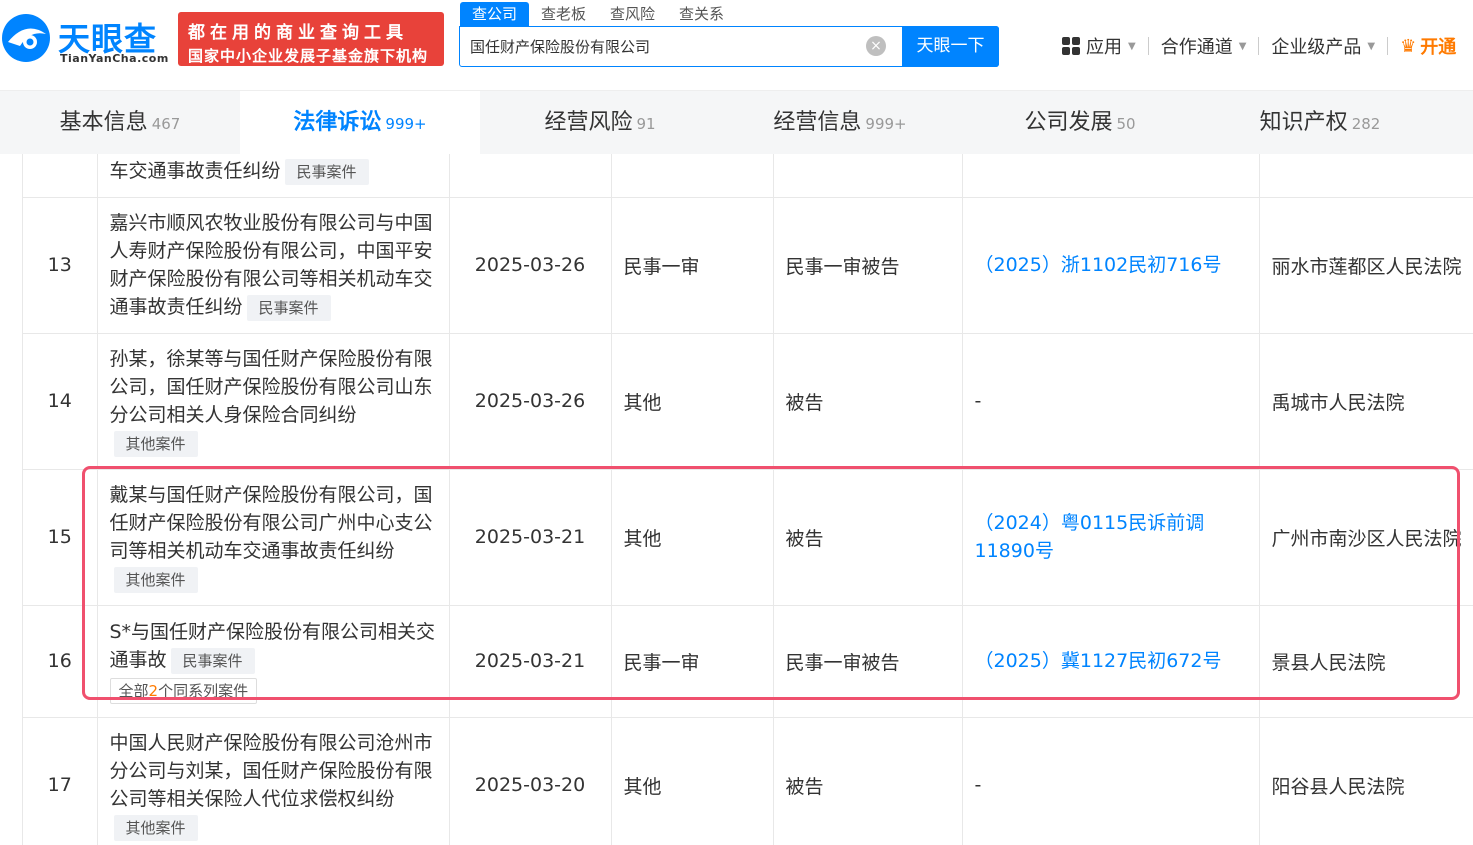 This screenshot has width=1473, height=845. I want to click on search-tab-risk: 查风险, so click(632, 14).